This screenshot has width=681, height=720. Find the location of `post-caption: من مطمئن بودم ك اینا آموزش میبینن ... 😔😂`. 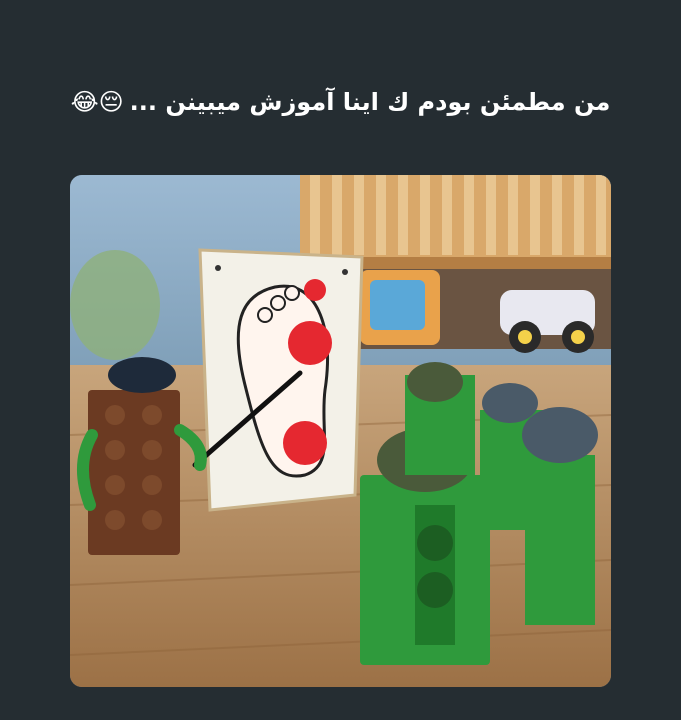

post-caption: من مطمئن بودم ك اینا آموزش میبینن ... 😔😂 is located at coordinates (340, 102).